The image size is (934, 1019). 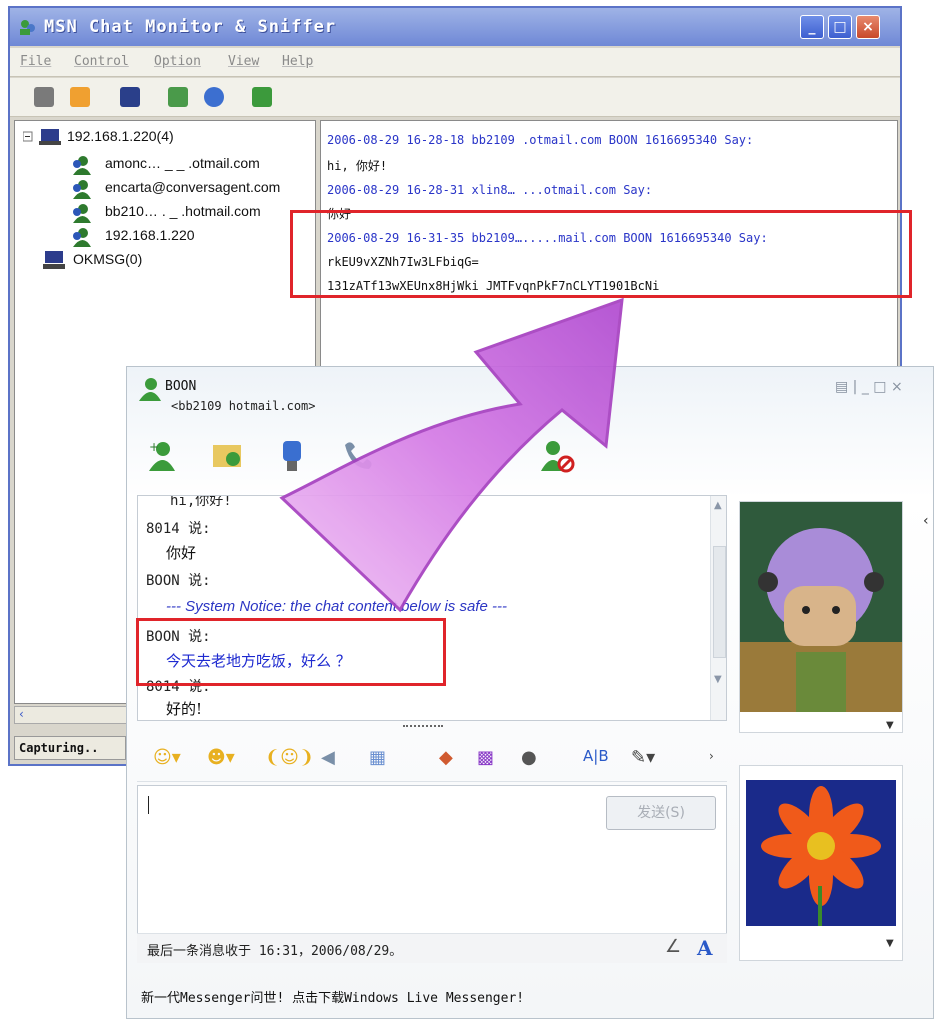 What do you see at coordinates (70, 748) in the screenshot?
I see `sniffer-status: Capturing..` at bounding box center [70, 748].